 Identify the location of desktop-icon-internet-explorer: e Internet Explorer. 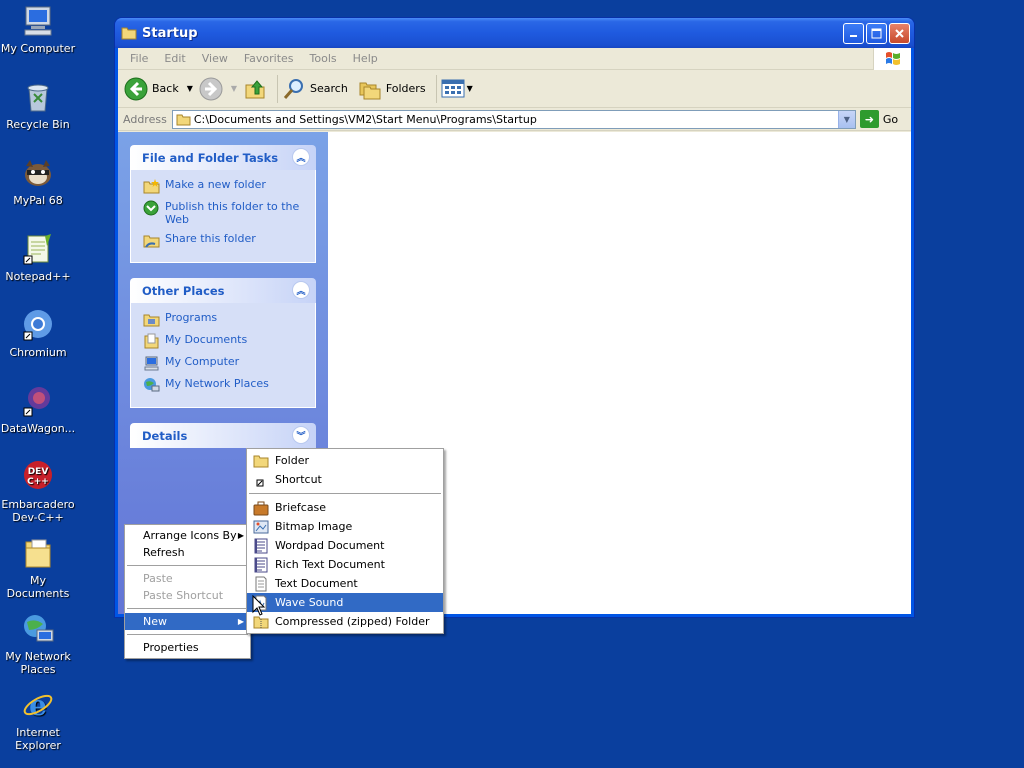
(38, 720).